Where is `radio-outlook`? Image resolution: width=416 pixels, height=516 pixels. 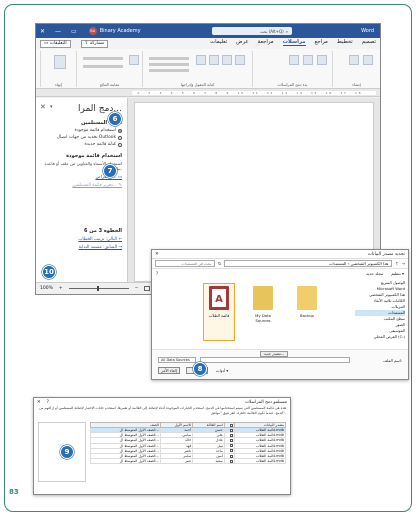 radio-outlook is located at coordinates (120, 137).